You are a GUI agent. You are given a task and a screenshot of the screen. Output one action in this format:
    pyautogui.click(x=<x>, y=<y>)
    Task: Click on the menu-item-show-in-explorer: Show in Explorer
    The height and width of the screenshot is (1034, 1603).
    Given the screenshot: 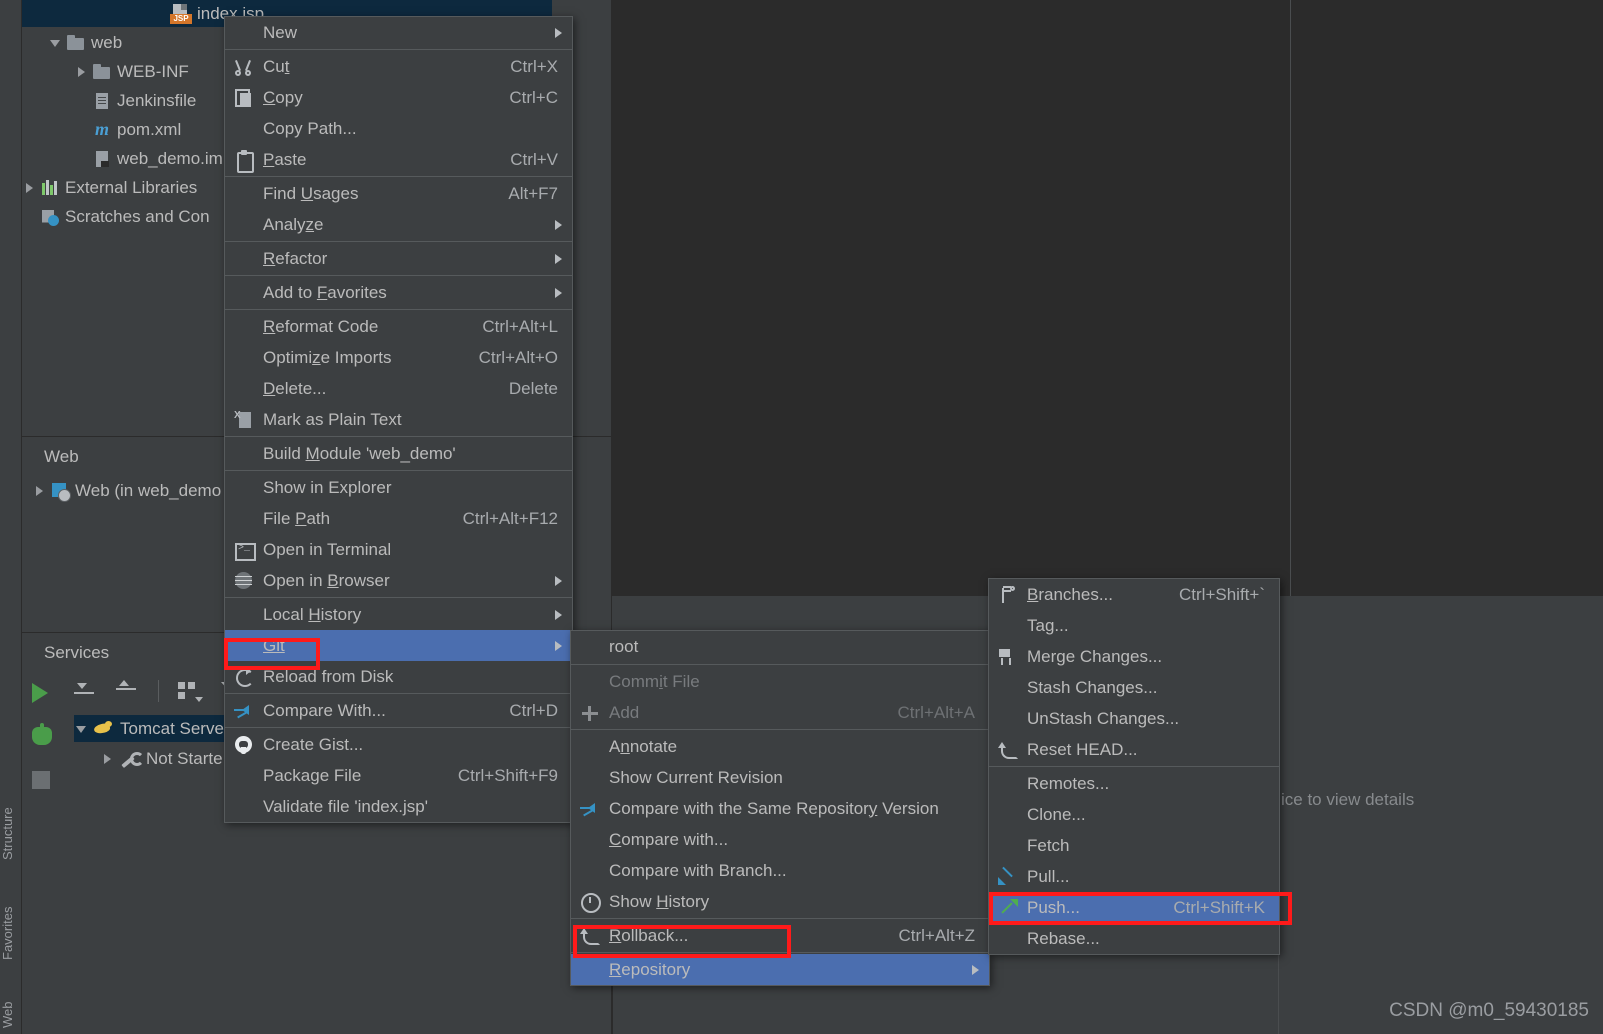 What is the action you would take?
    pyautogui.click(x=398, y=487)
    